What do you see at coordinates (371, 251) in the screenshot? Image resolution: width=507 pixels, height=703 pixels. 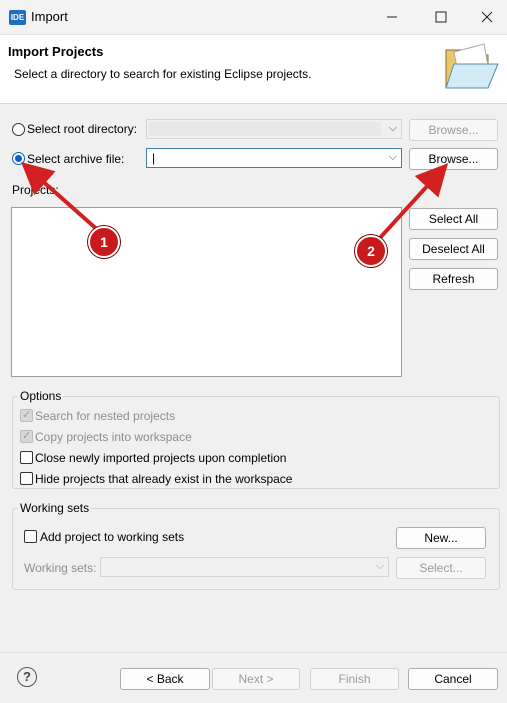 I see `annotation-marker-2: 2` at bounding box center [371, 251].